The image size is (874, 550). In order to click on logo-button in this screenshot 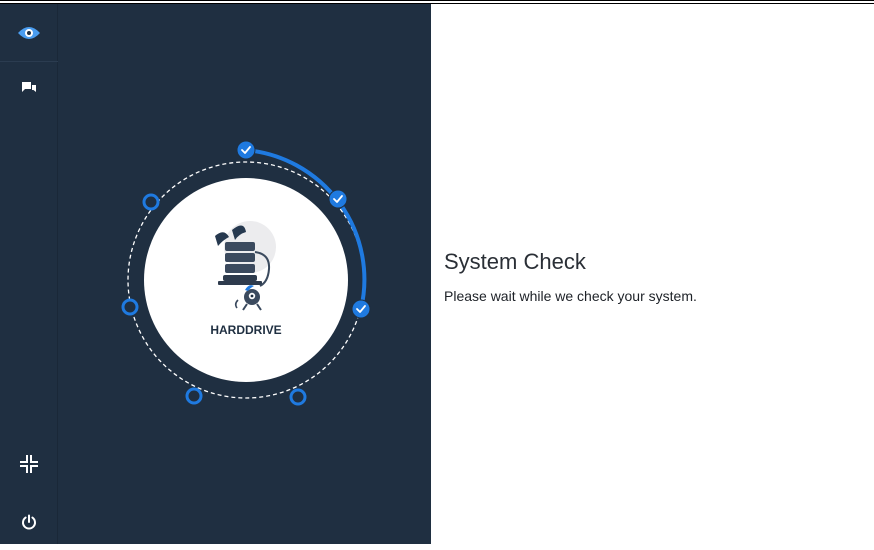, I will do `click(29, 33)`.